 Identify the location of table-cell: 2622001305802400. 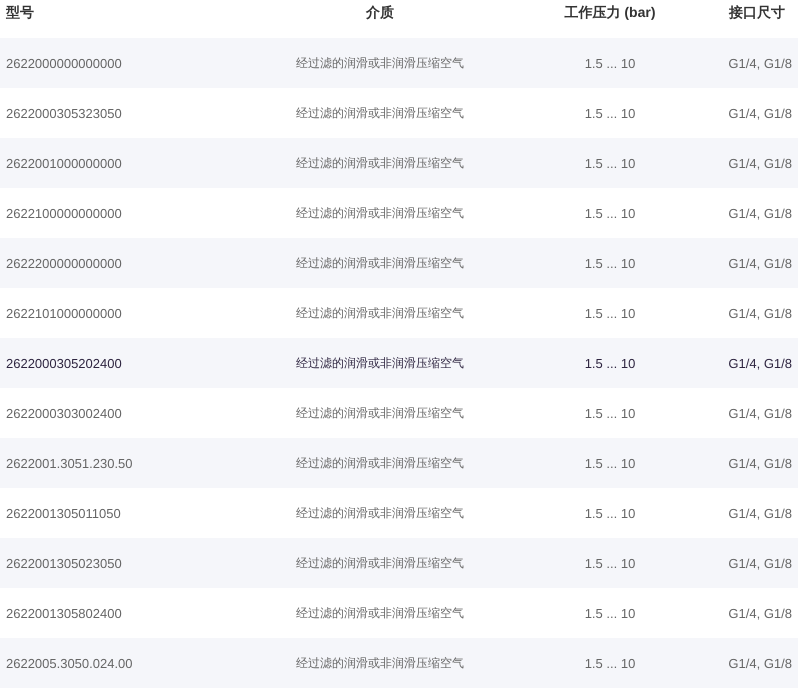
(64, 613).